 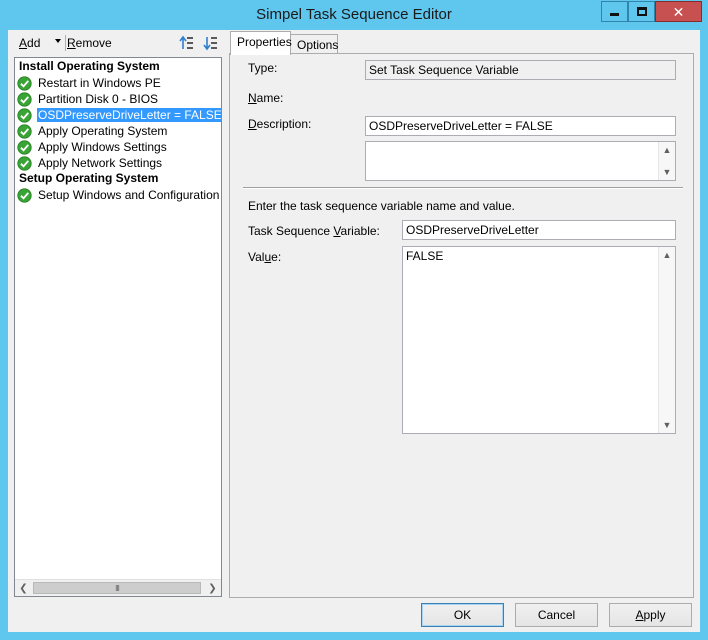 I want to click on description-label-text: escription:, so click(x=284, y=124).